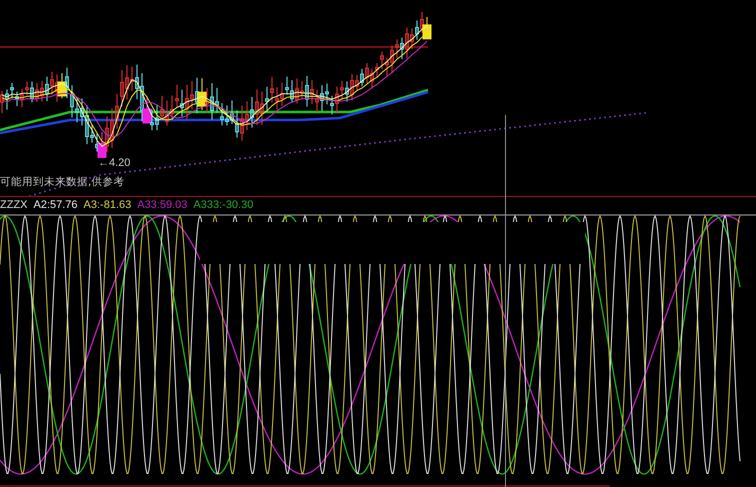 The height and width of the screenshot is (487, 756). What do you see at coordinates (162, 204) in the screenshot?
I see `indicator-value: A33:59.03` at bounding box center [162, 204].